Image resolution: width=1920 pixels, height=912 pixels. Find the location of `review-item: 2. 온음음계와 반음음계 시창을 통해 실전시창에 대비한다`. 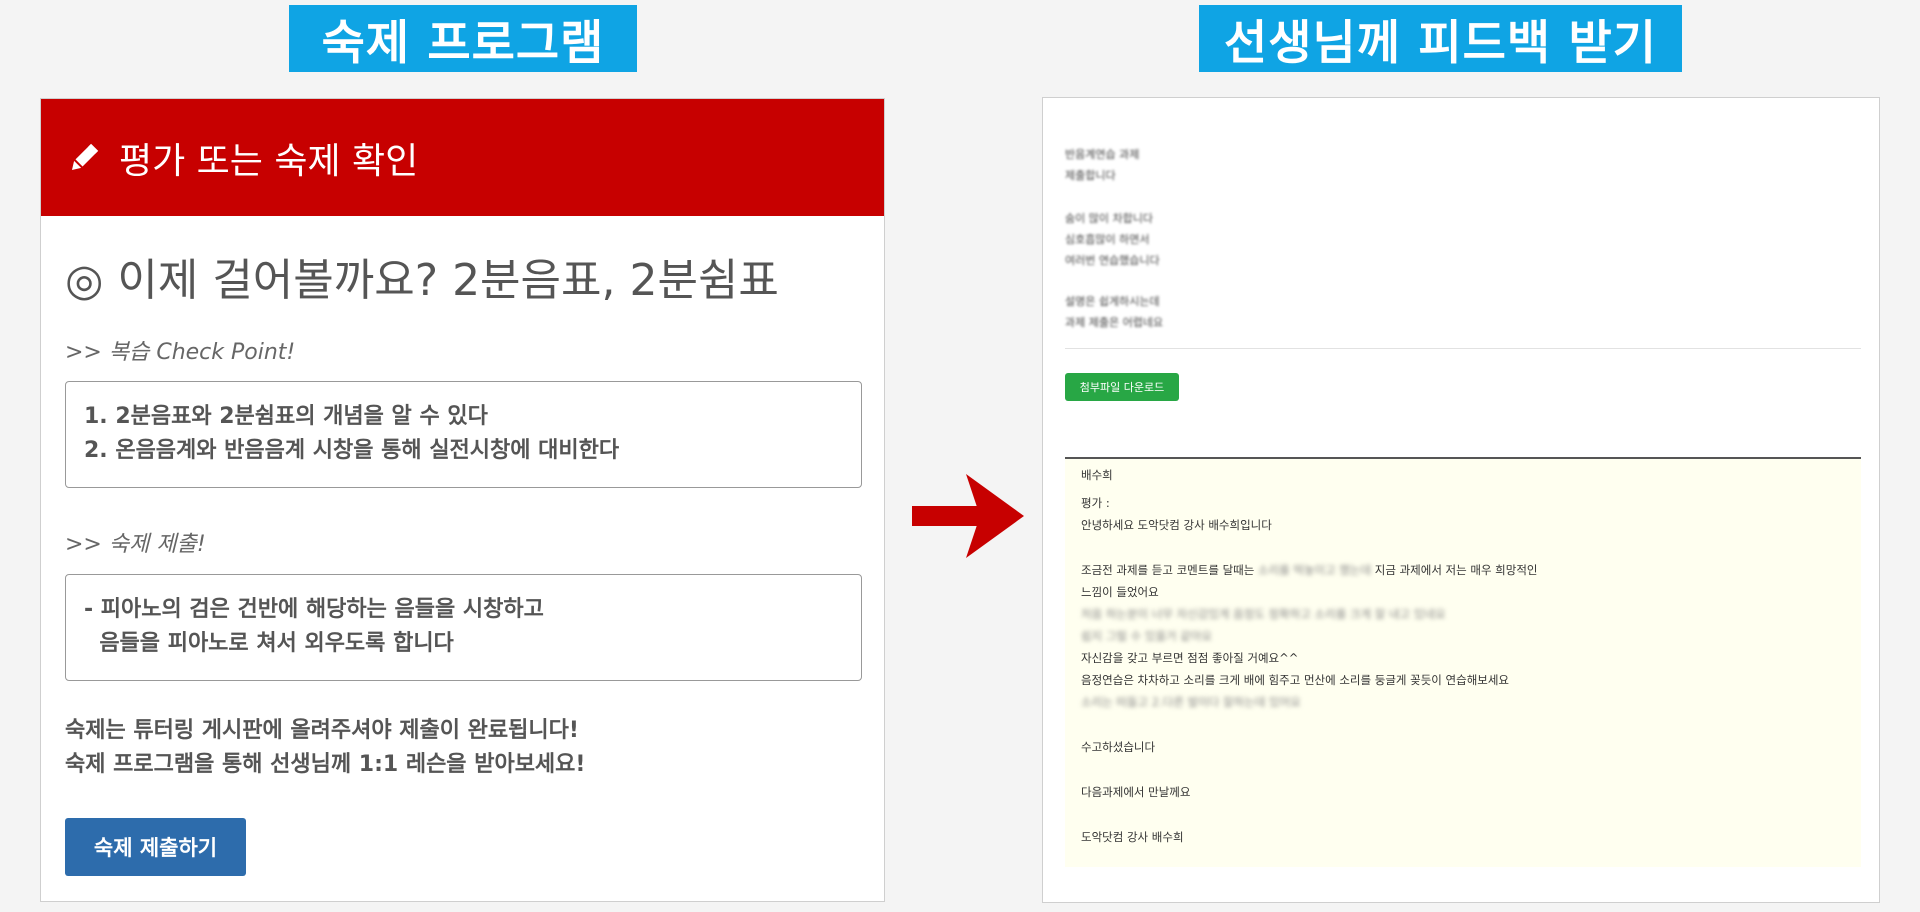

review-item: 2. 온음음계와 반음음계 시창을 통해 실전시창에 대비한다 is located at coordinates (352, 450).